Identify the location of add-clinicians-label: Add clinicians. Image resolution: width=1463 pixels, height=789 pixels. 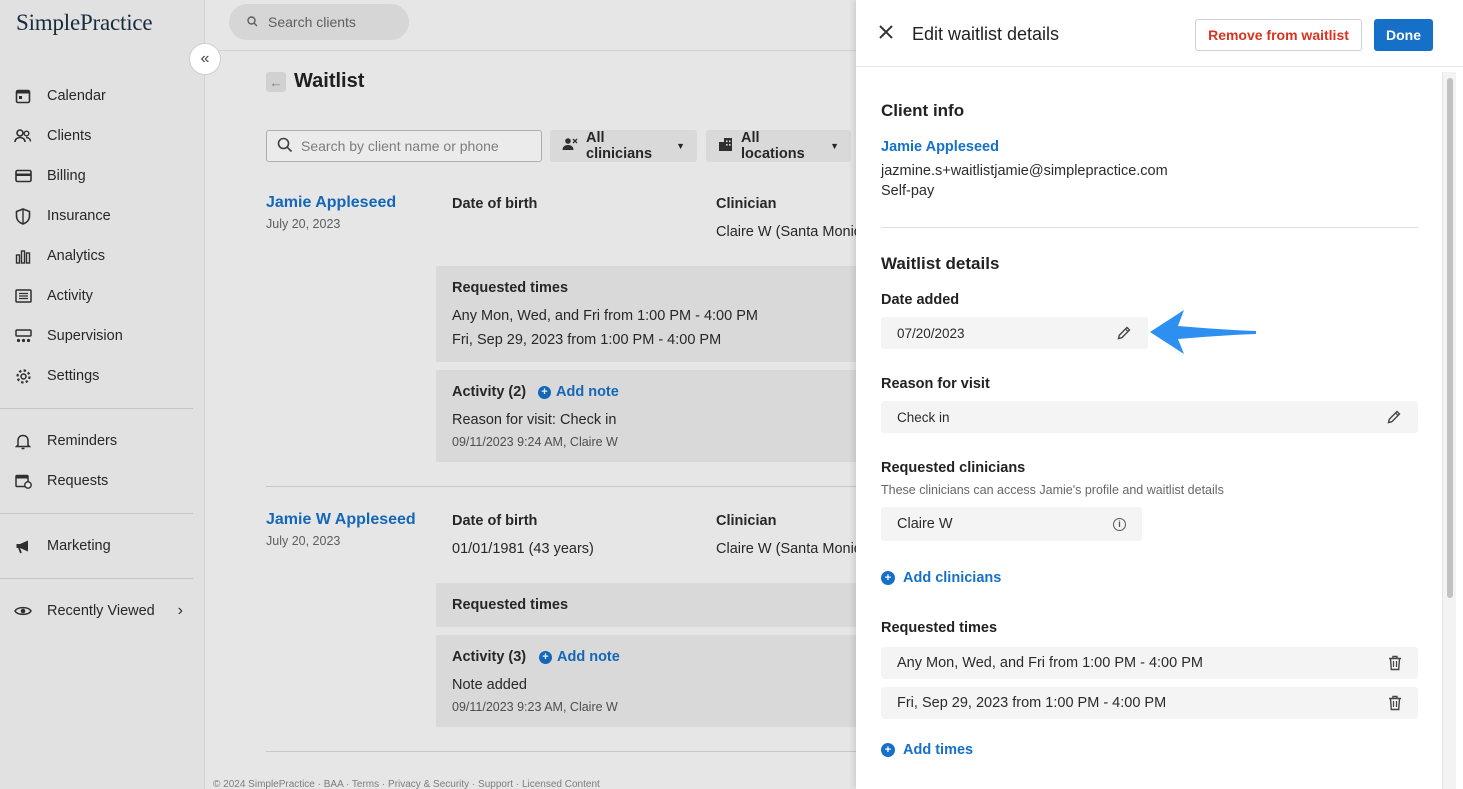
(952, 578).